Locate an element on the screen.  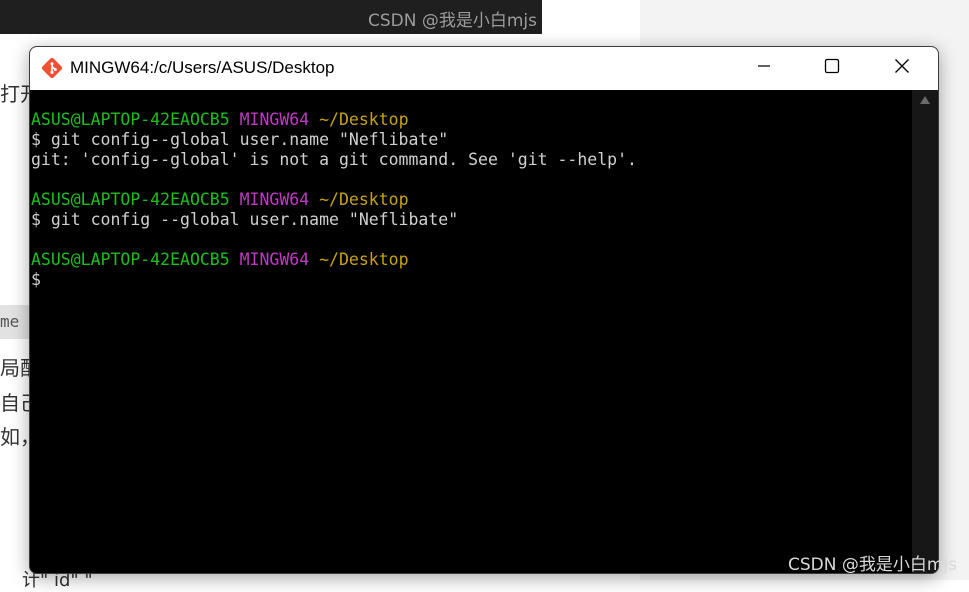
vertical-scrollbar is located at coordinates (925, 331).